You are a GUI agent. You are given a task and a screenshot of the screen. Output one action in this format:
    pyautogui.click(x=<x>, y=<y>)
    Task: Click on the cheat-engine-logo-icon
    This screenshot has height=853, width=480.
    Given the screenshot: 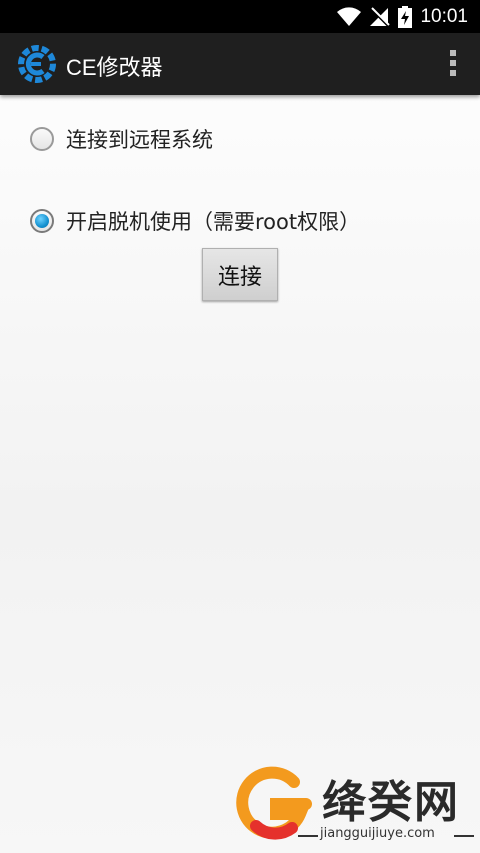 What is the action you would take?
    pyautogui.click(x=37, y=64)
    